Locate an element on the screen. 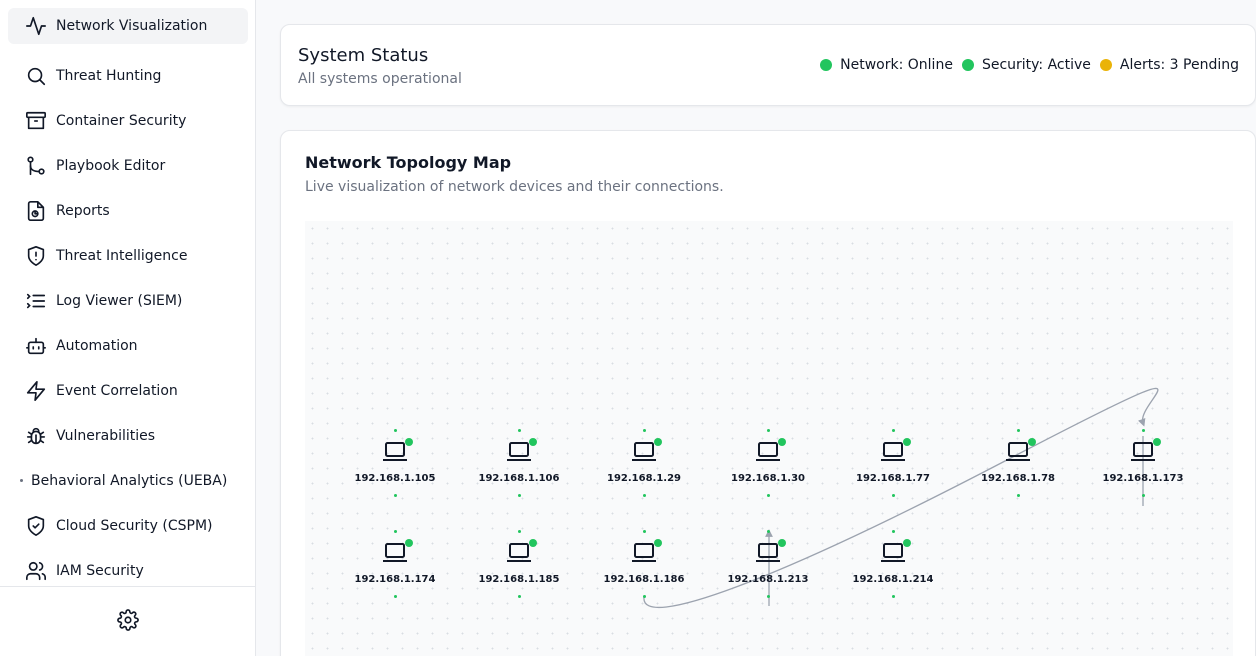 The width and height of the screenshot is (1256, 656). sidebar-item-label: Network Visualization is located at coordinates (132, 26).